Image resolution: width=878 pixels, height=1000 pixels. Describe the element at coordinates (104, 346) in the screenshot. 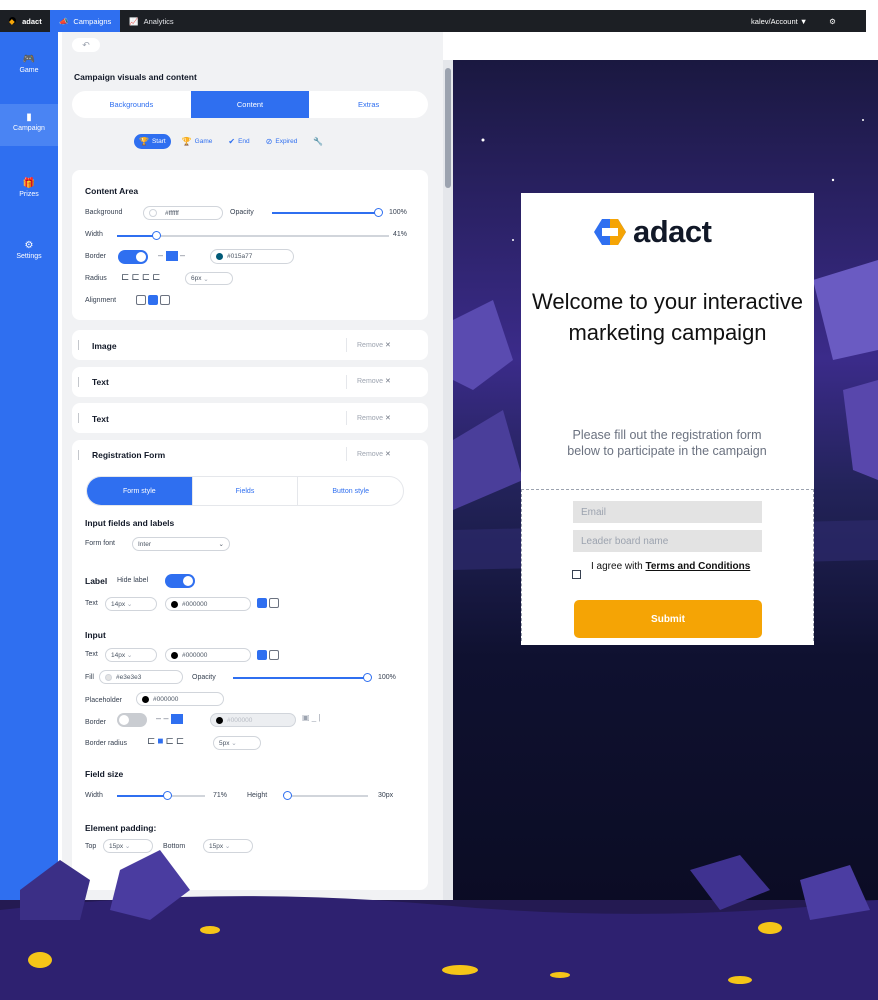

I see `block-image-title: Image` at that location.